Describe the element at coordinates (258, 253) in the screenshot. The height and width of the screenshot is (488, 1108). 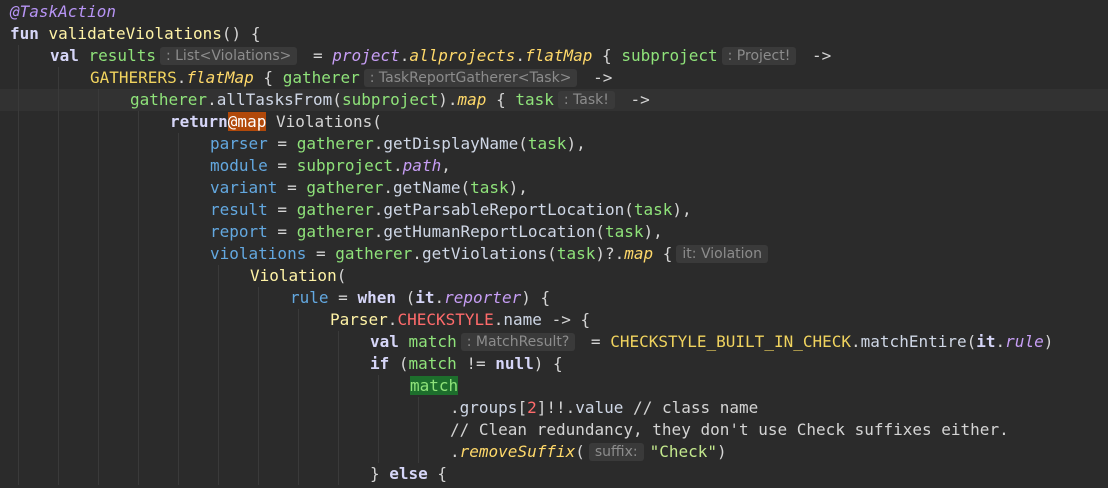
I see `code-token: violations` at that location.